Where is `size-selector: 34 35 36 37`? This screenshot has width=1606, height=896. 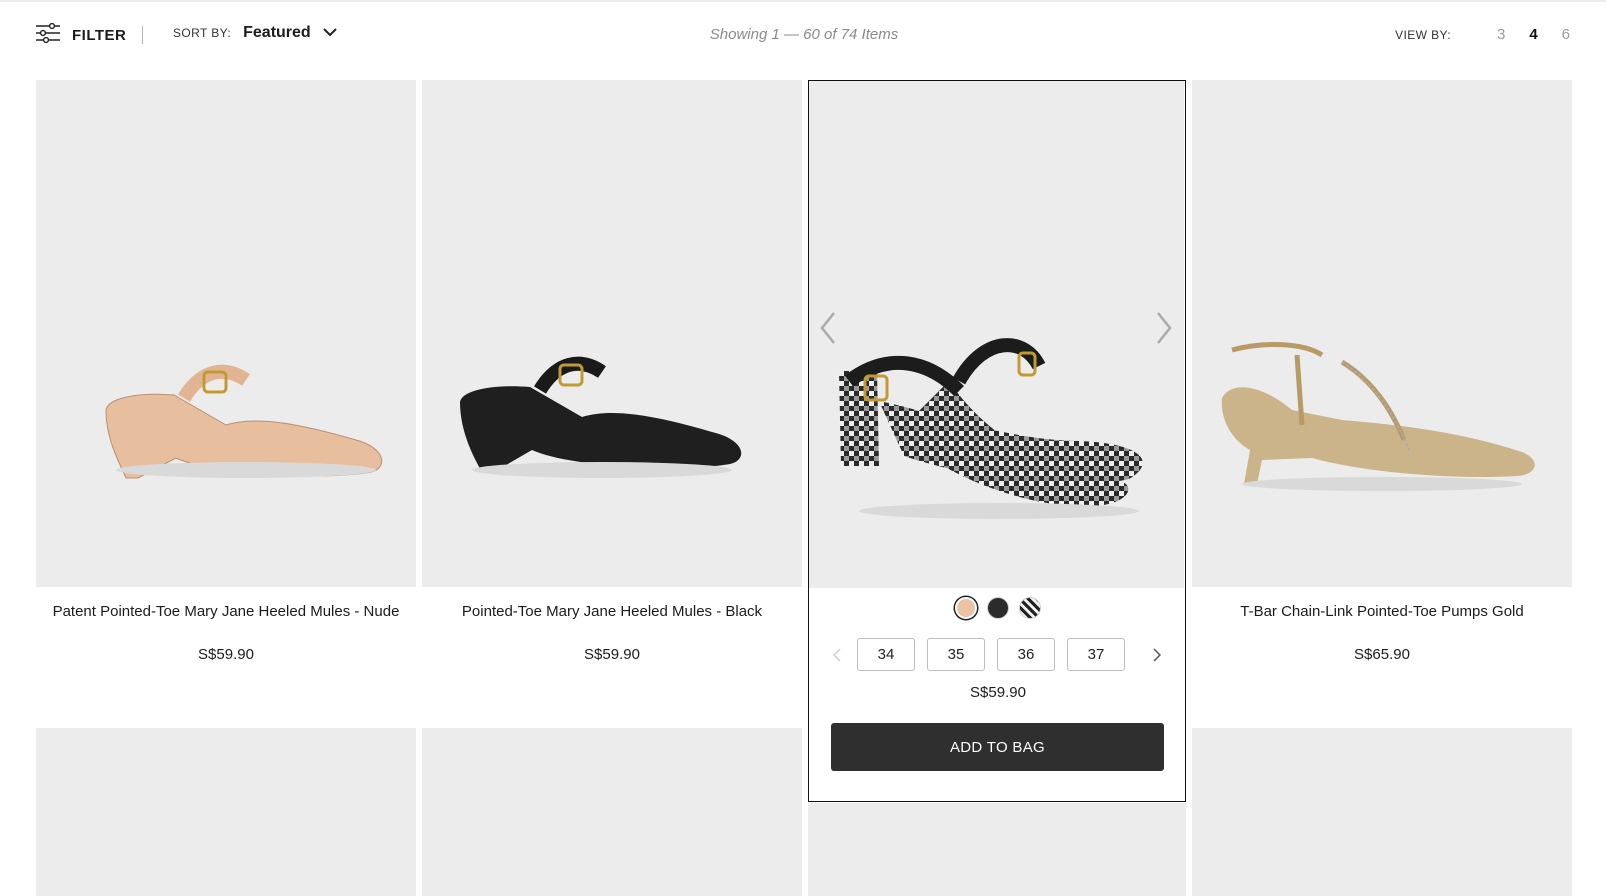
size-selector: 34 35 36 37 is located at coordinates (999, 654).